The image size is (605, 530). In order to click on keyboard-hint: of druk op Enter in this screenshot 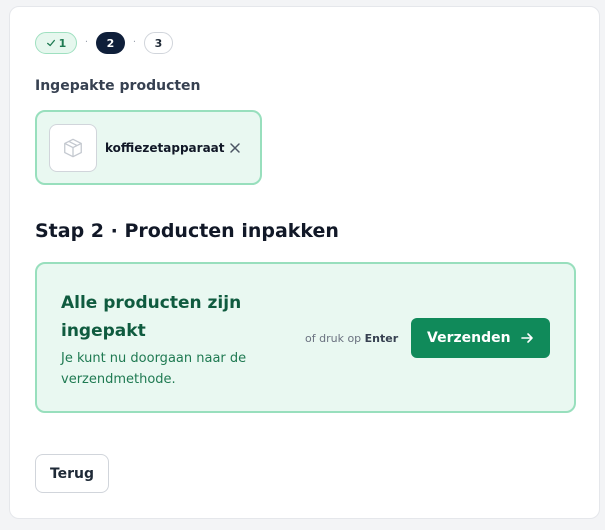, I will do `click(351, 338)`.